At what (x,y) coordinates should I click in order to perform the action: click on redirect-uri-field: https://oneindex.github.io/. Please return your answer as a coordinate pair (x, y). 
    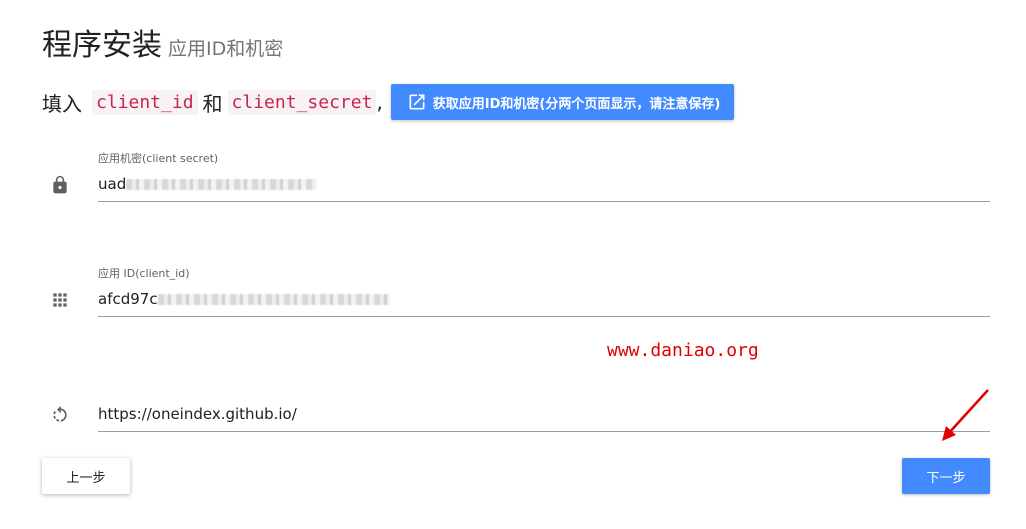
    Looking at the image, I should click on (516, 413).